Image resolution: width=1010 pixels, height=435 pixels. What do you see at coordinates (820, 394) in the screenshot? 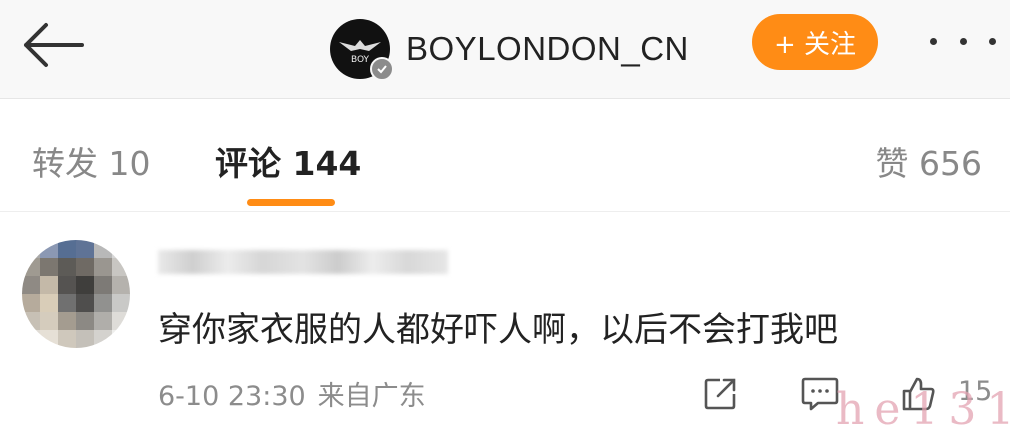
I see `comment-icon` at bounding box center [820, 394].